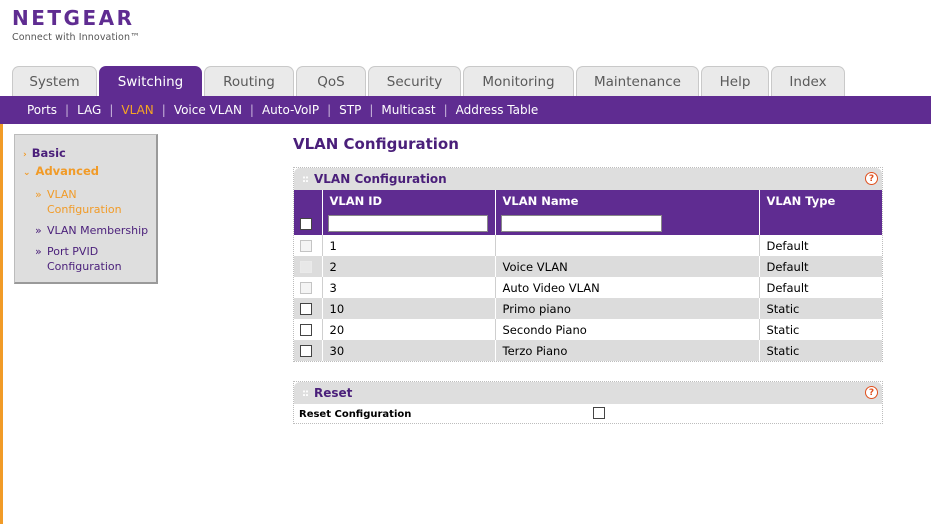  I want to click on logo-tagline: Connect with Innovation™, so click(76, 37).